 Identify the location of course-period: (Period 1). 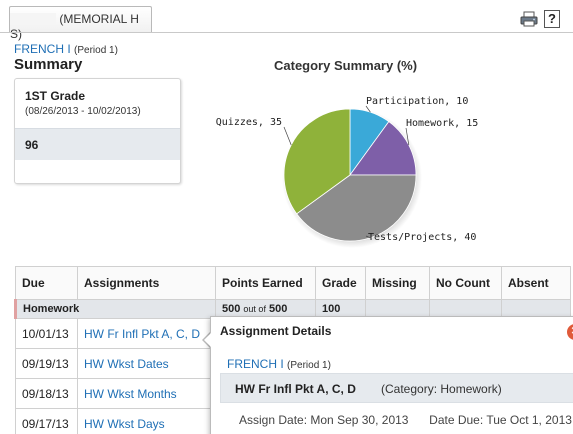
(96, 50).